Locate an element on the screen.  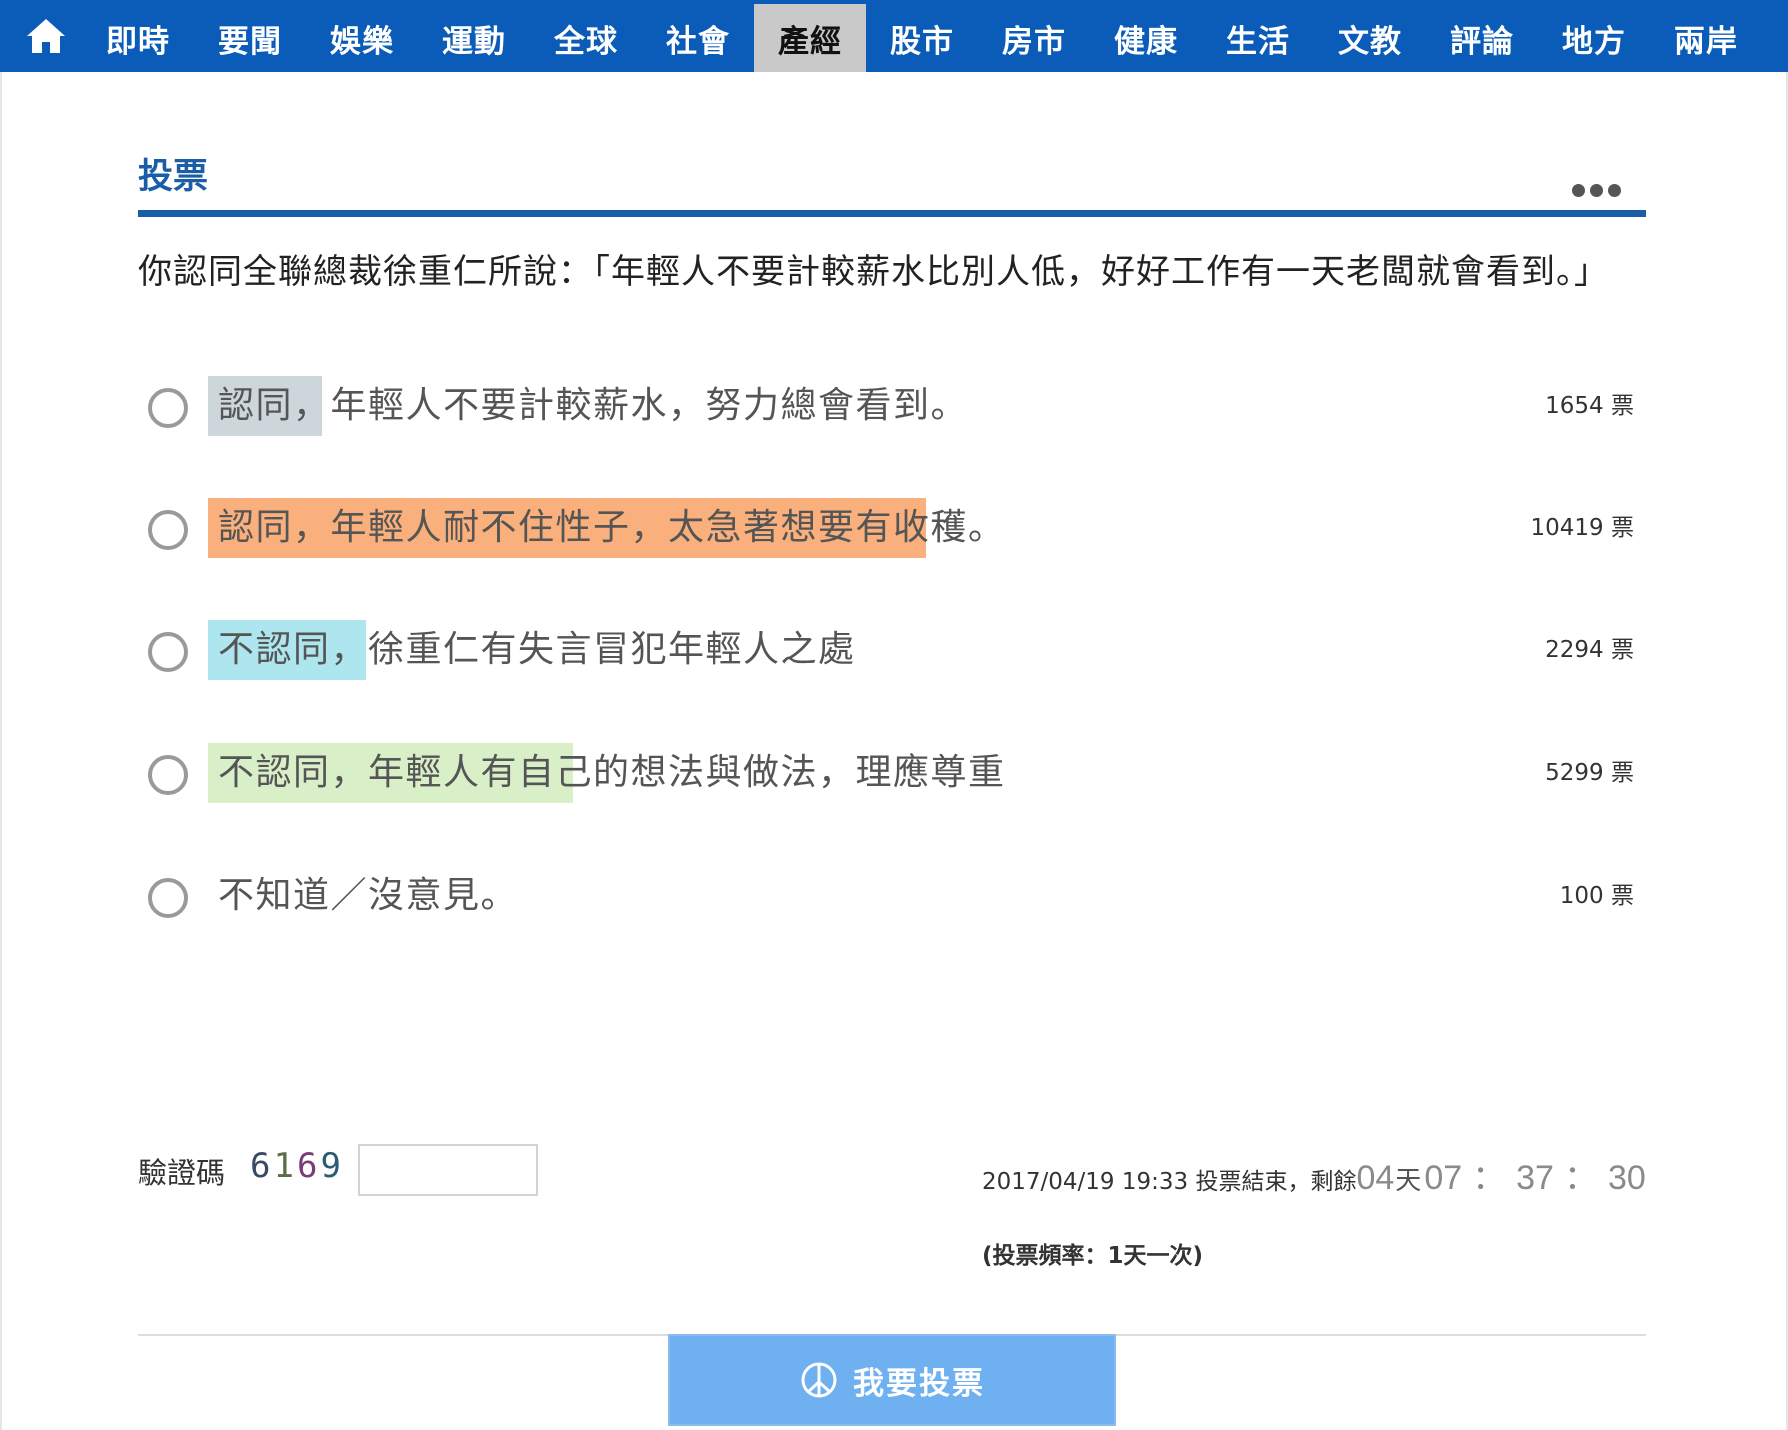
poll-option: 不認同，年輕人有自己的想法與做法，理應尊重 5299 票 is located at coordinates (893, 775).